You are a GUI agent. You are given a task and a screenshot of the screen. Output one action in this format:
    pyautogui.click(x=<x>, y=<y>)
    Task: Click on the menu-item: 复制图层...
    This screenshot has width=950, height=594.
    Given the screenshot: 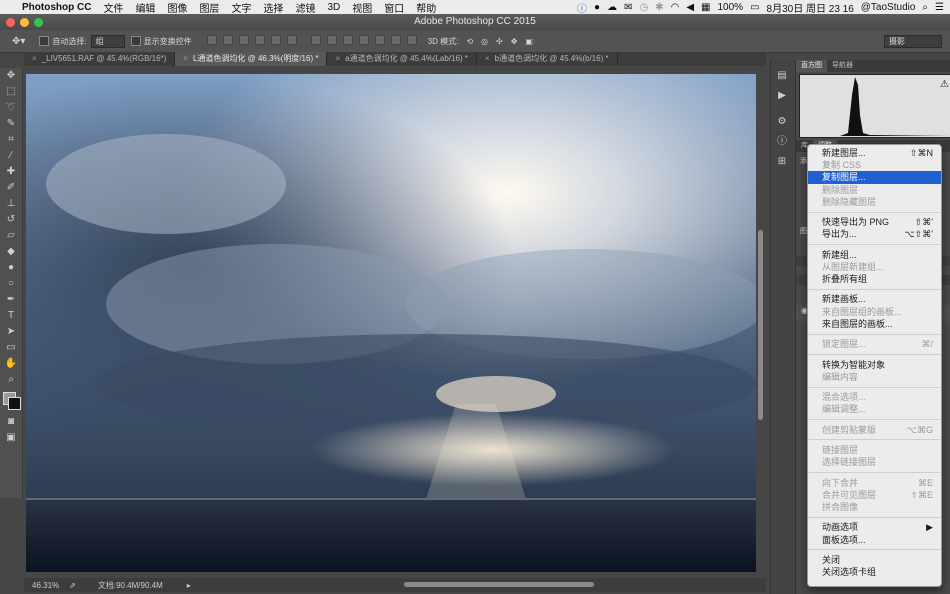 What is the action you would take?
    pyautogui.click(x=874, y=177)
    